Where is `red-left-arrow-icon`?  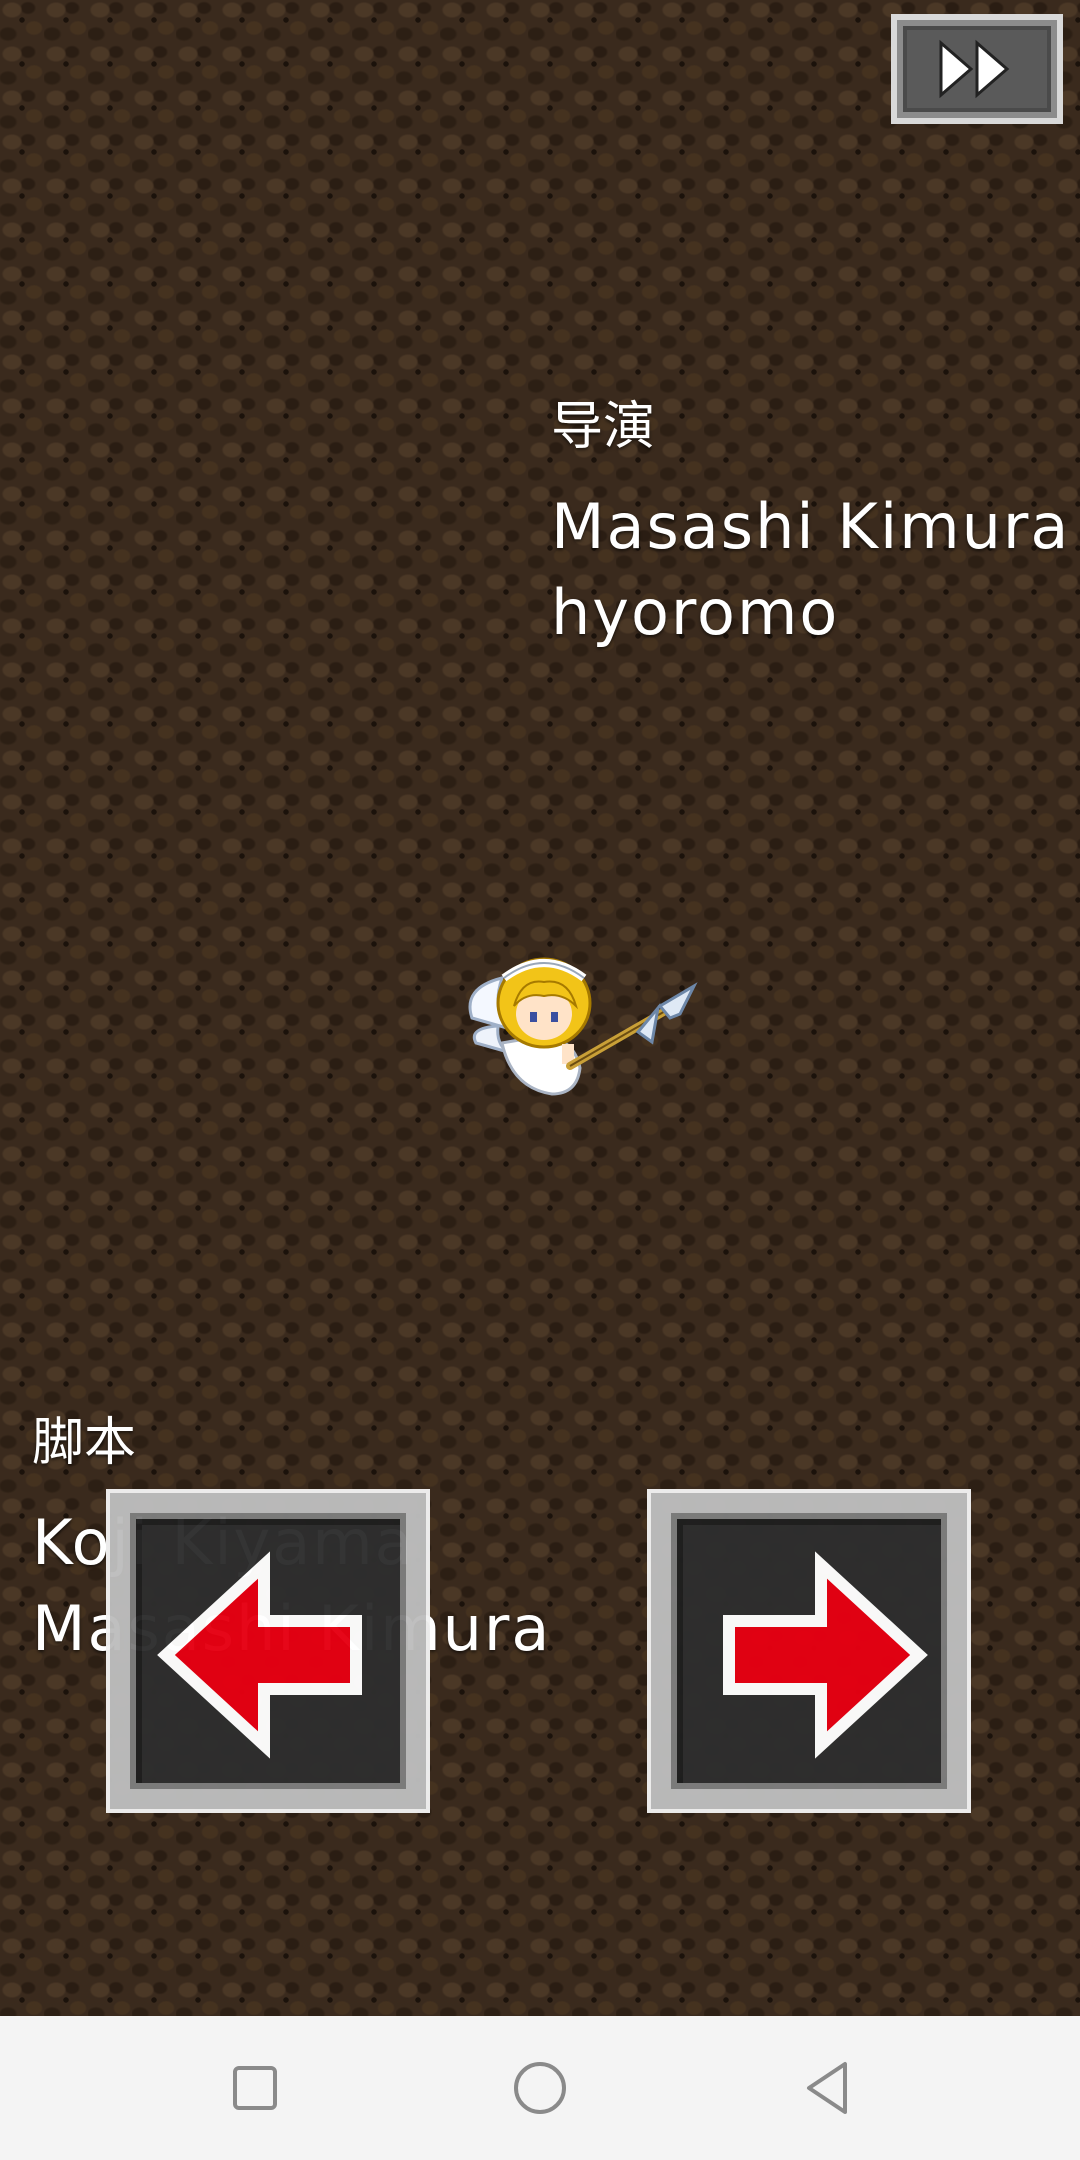 red-left-arrow-icon is located at coordinates (259, 1655).